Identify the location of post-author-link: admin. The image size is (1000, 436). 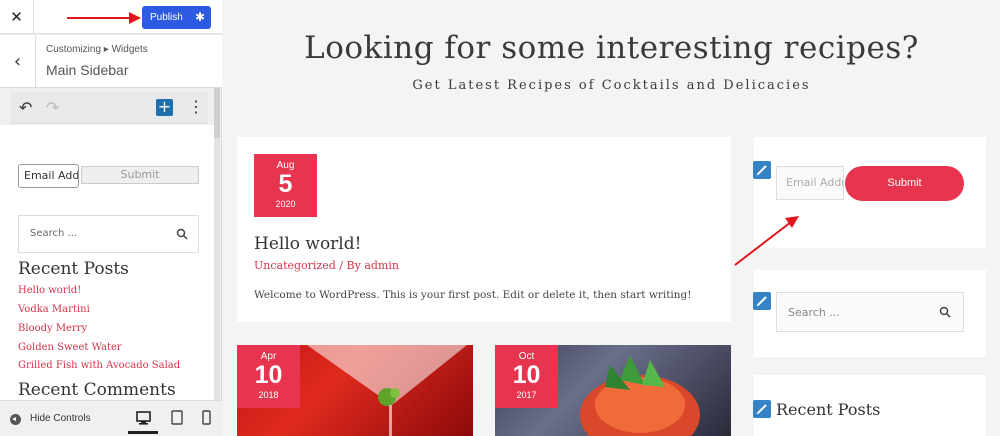
(381, 265).